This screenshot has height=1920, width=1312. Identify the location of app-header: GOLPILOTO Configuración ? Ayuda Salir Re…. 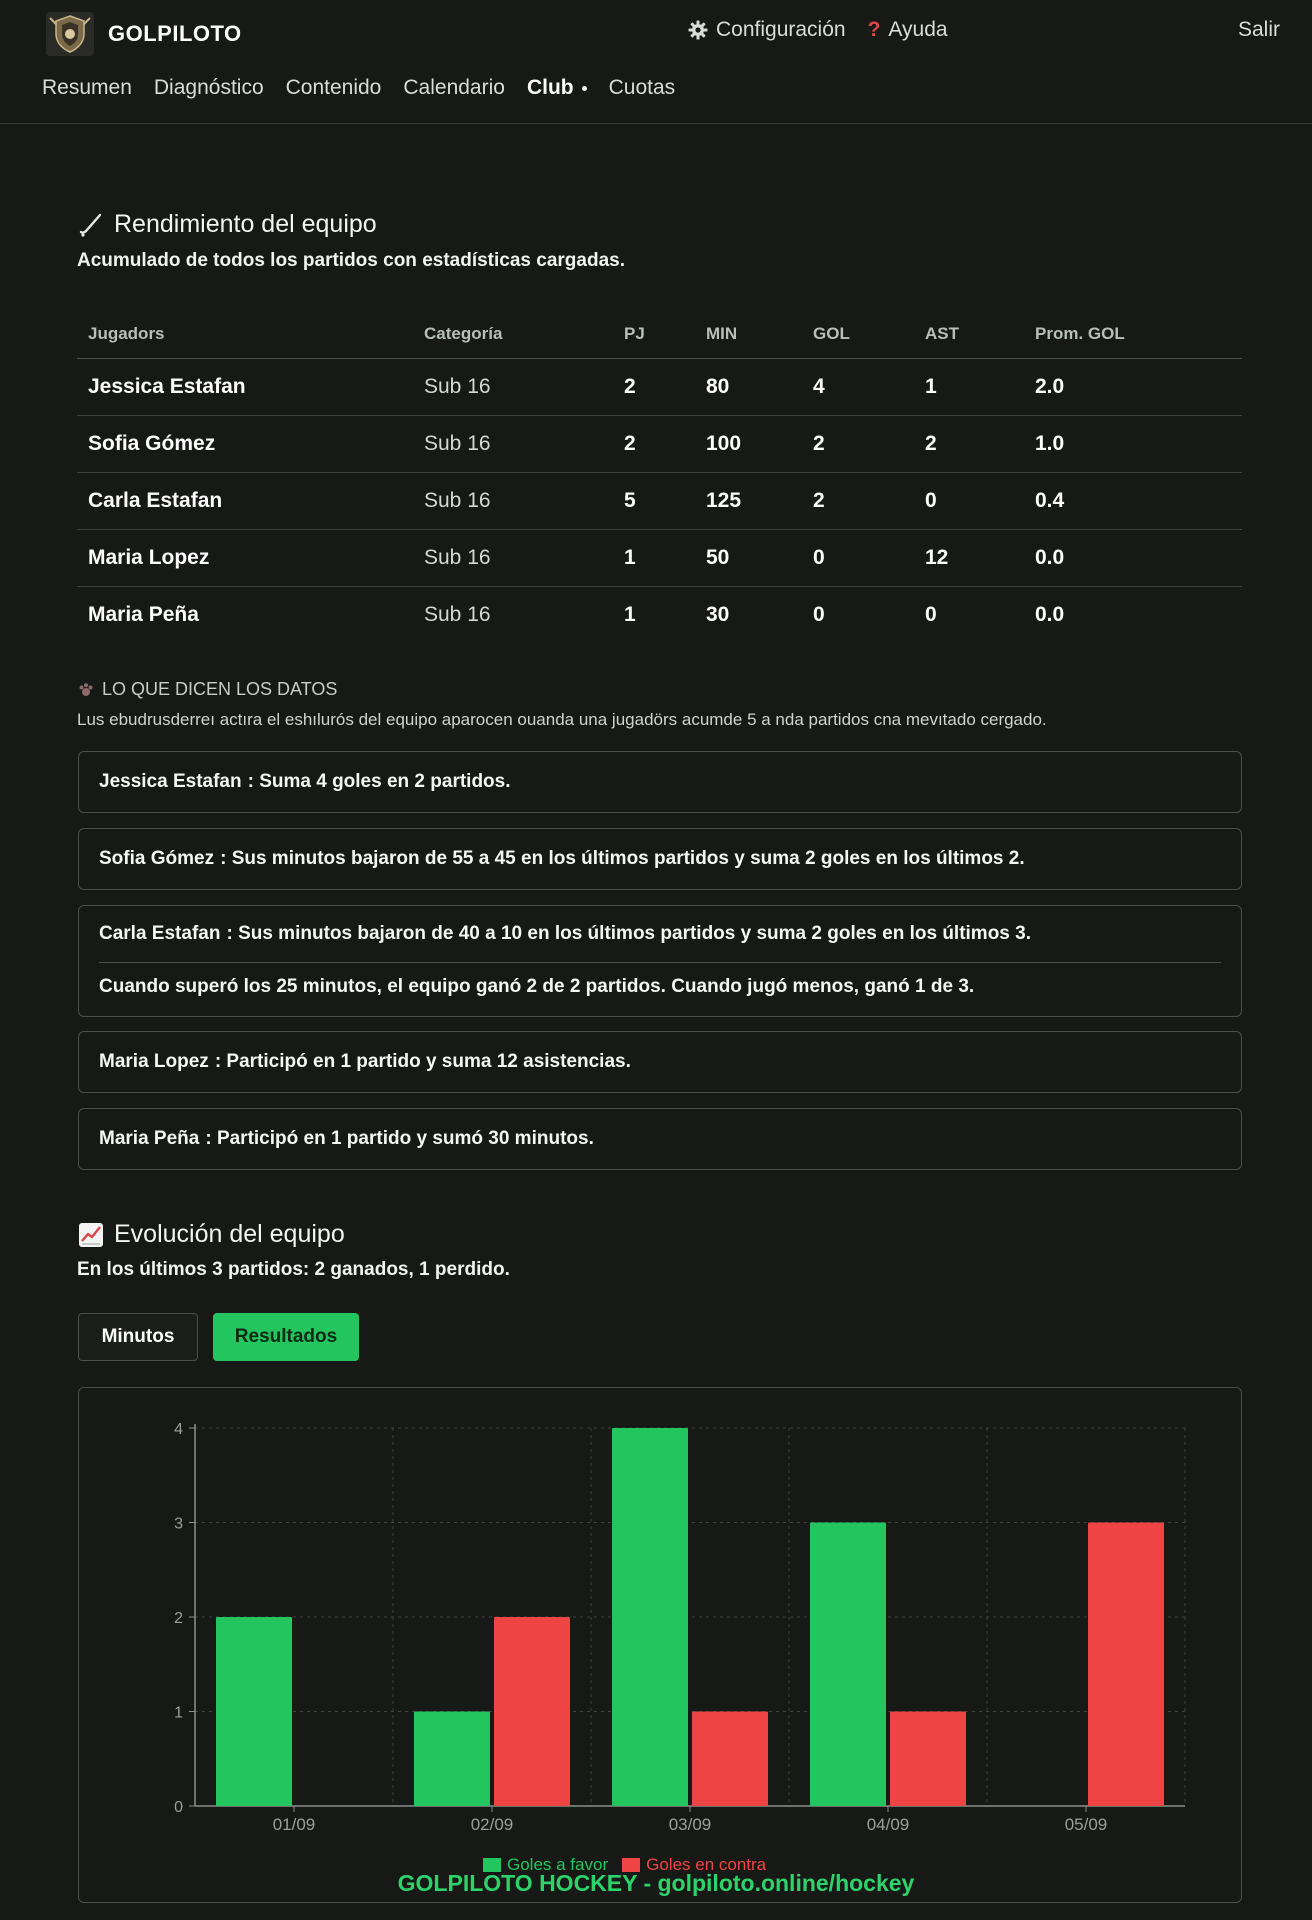
(656, 62).